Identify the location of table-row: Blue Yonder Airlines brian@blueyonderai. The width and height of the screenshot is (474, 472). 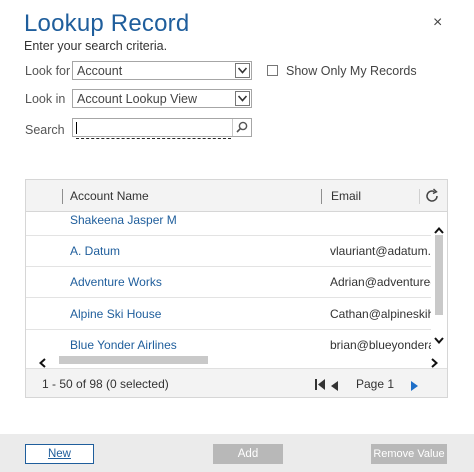
(228, 342).